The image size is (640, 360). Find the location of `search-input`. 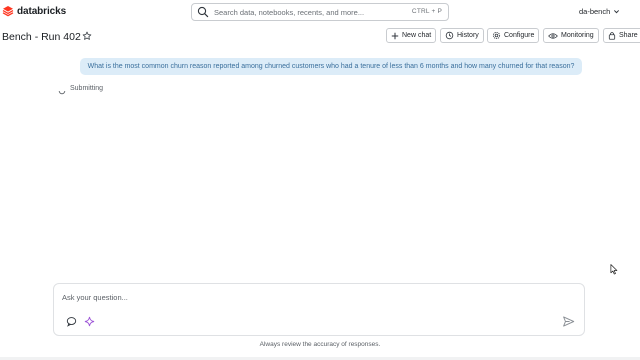

search-input is located at coordinates (309, 12).